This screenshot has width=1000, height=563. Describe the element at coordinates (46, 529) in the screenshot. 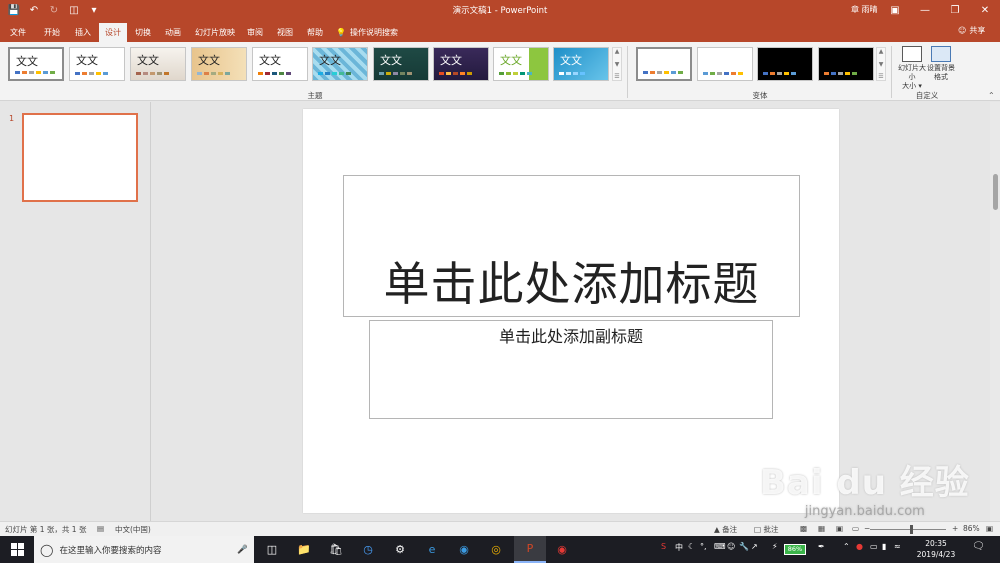

I see `slide-counter: 幻灯片 第 1 张，共 1 张` at that location.